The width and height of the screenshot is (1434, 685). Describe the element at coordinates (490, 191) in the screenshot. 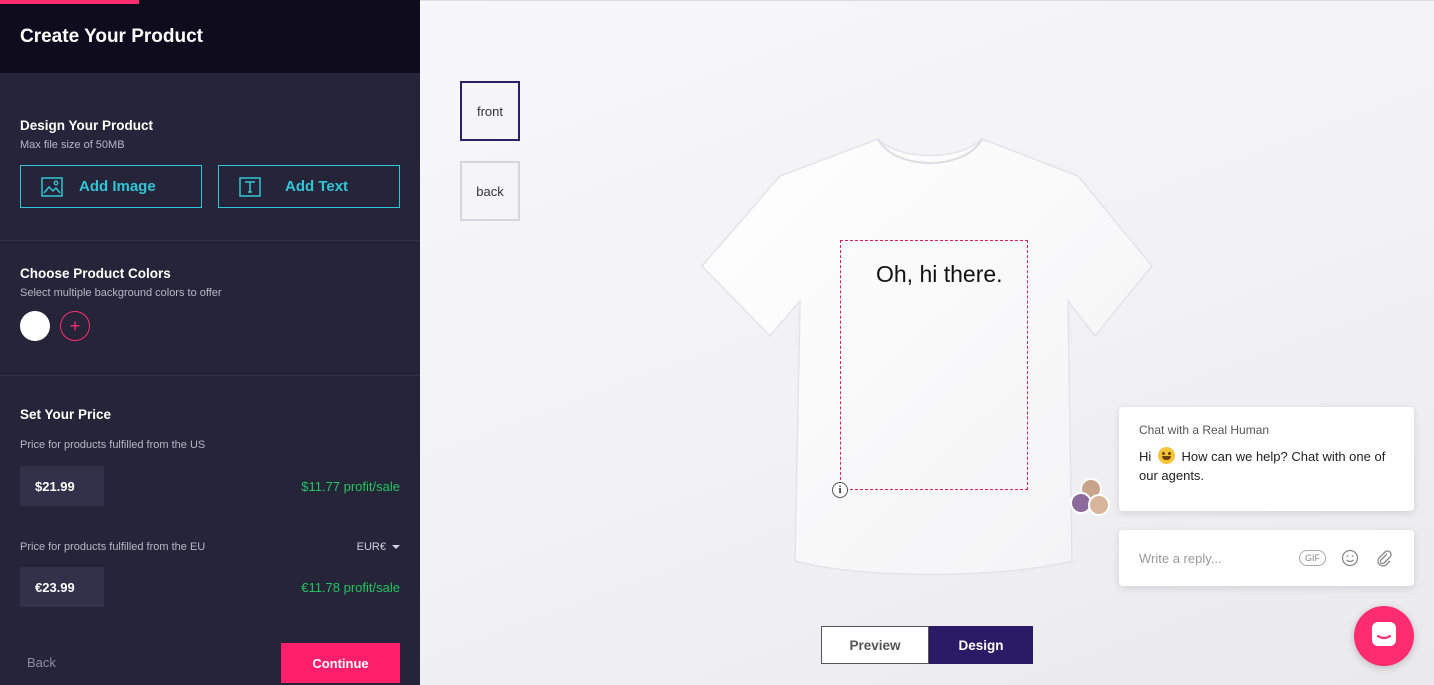

I see `view-back-thumb: back` at that location.